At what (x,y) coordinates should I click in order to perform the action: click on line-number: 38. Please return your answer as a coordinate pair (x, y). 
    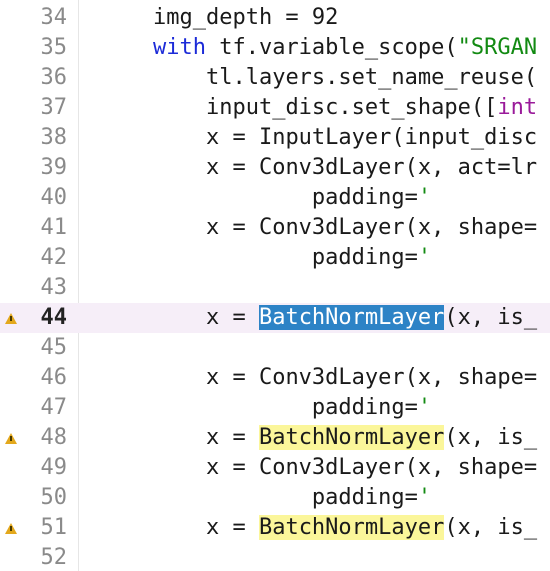
    Looking at the image, I should click on (54, 137).